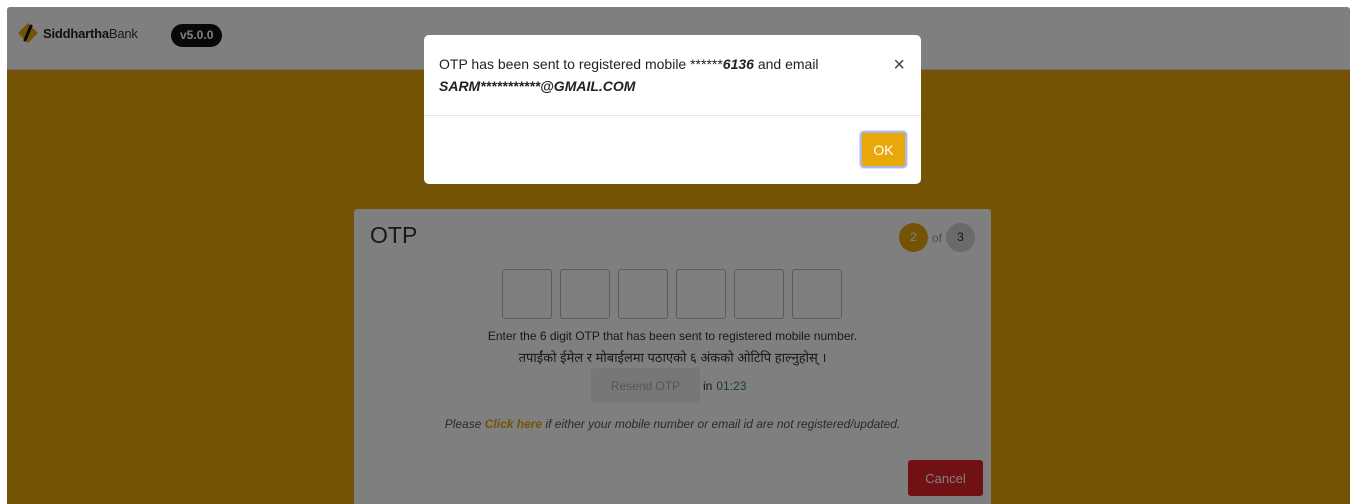 Image resolution: width=1354 pixels, height=504 pixels. Describe the element at coordinates (738, 64) in the screenshot. I see `mobile-suffix: 6136` at that location.